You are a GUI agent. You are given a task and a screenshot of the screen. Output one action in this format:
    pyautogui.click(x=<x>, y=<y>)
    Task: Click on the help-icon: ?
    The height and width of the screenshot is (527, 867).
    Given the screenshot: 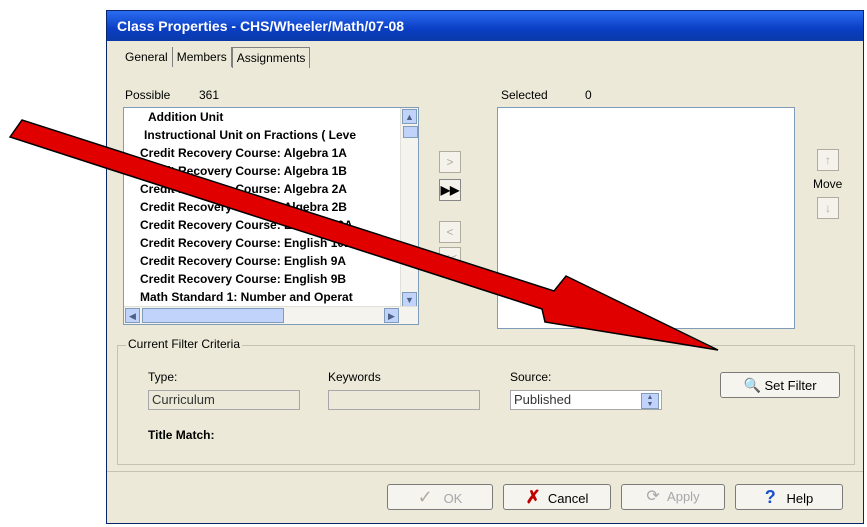 What is the action you would take?
    pyautogui.click(x=770, y=497)
    